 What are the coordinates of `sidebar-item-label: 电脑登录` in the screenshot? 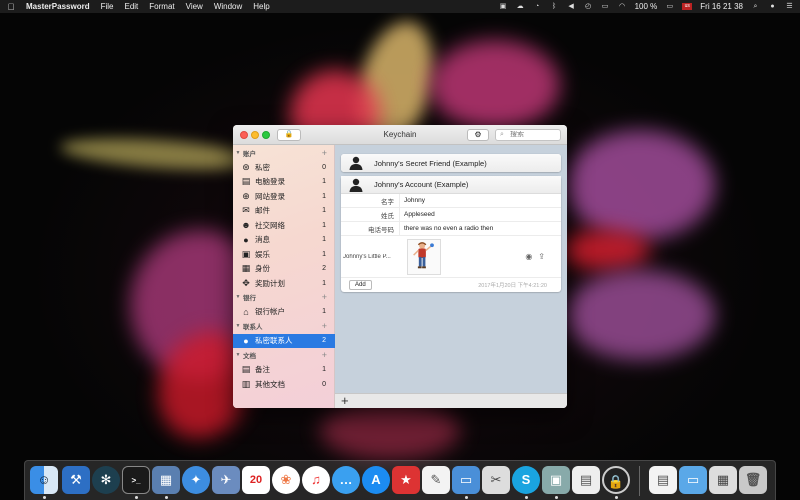 It's located at (270, 181).